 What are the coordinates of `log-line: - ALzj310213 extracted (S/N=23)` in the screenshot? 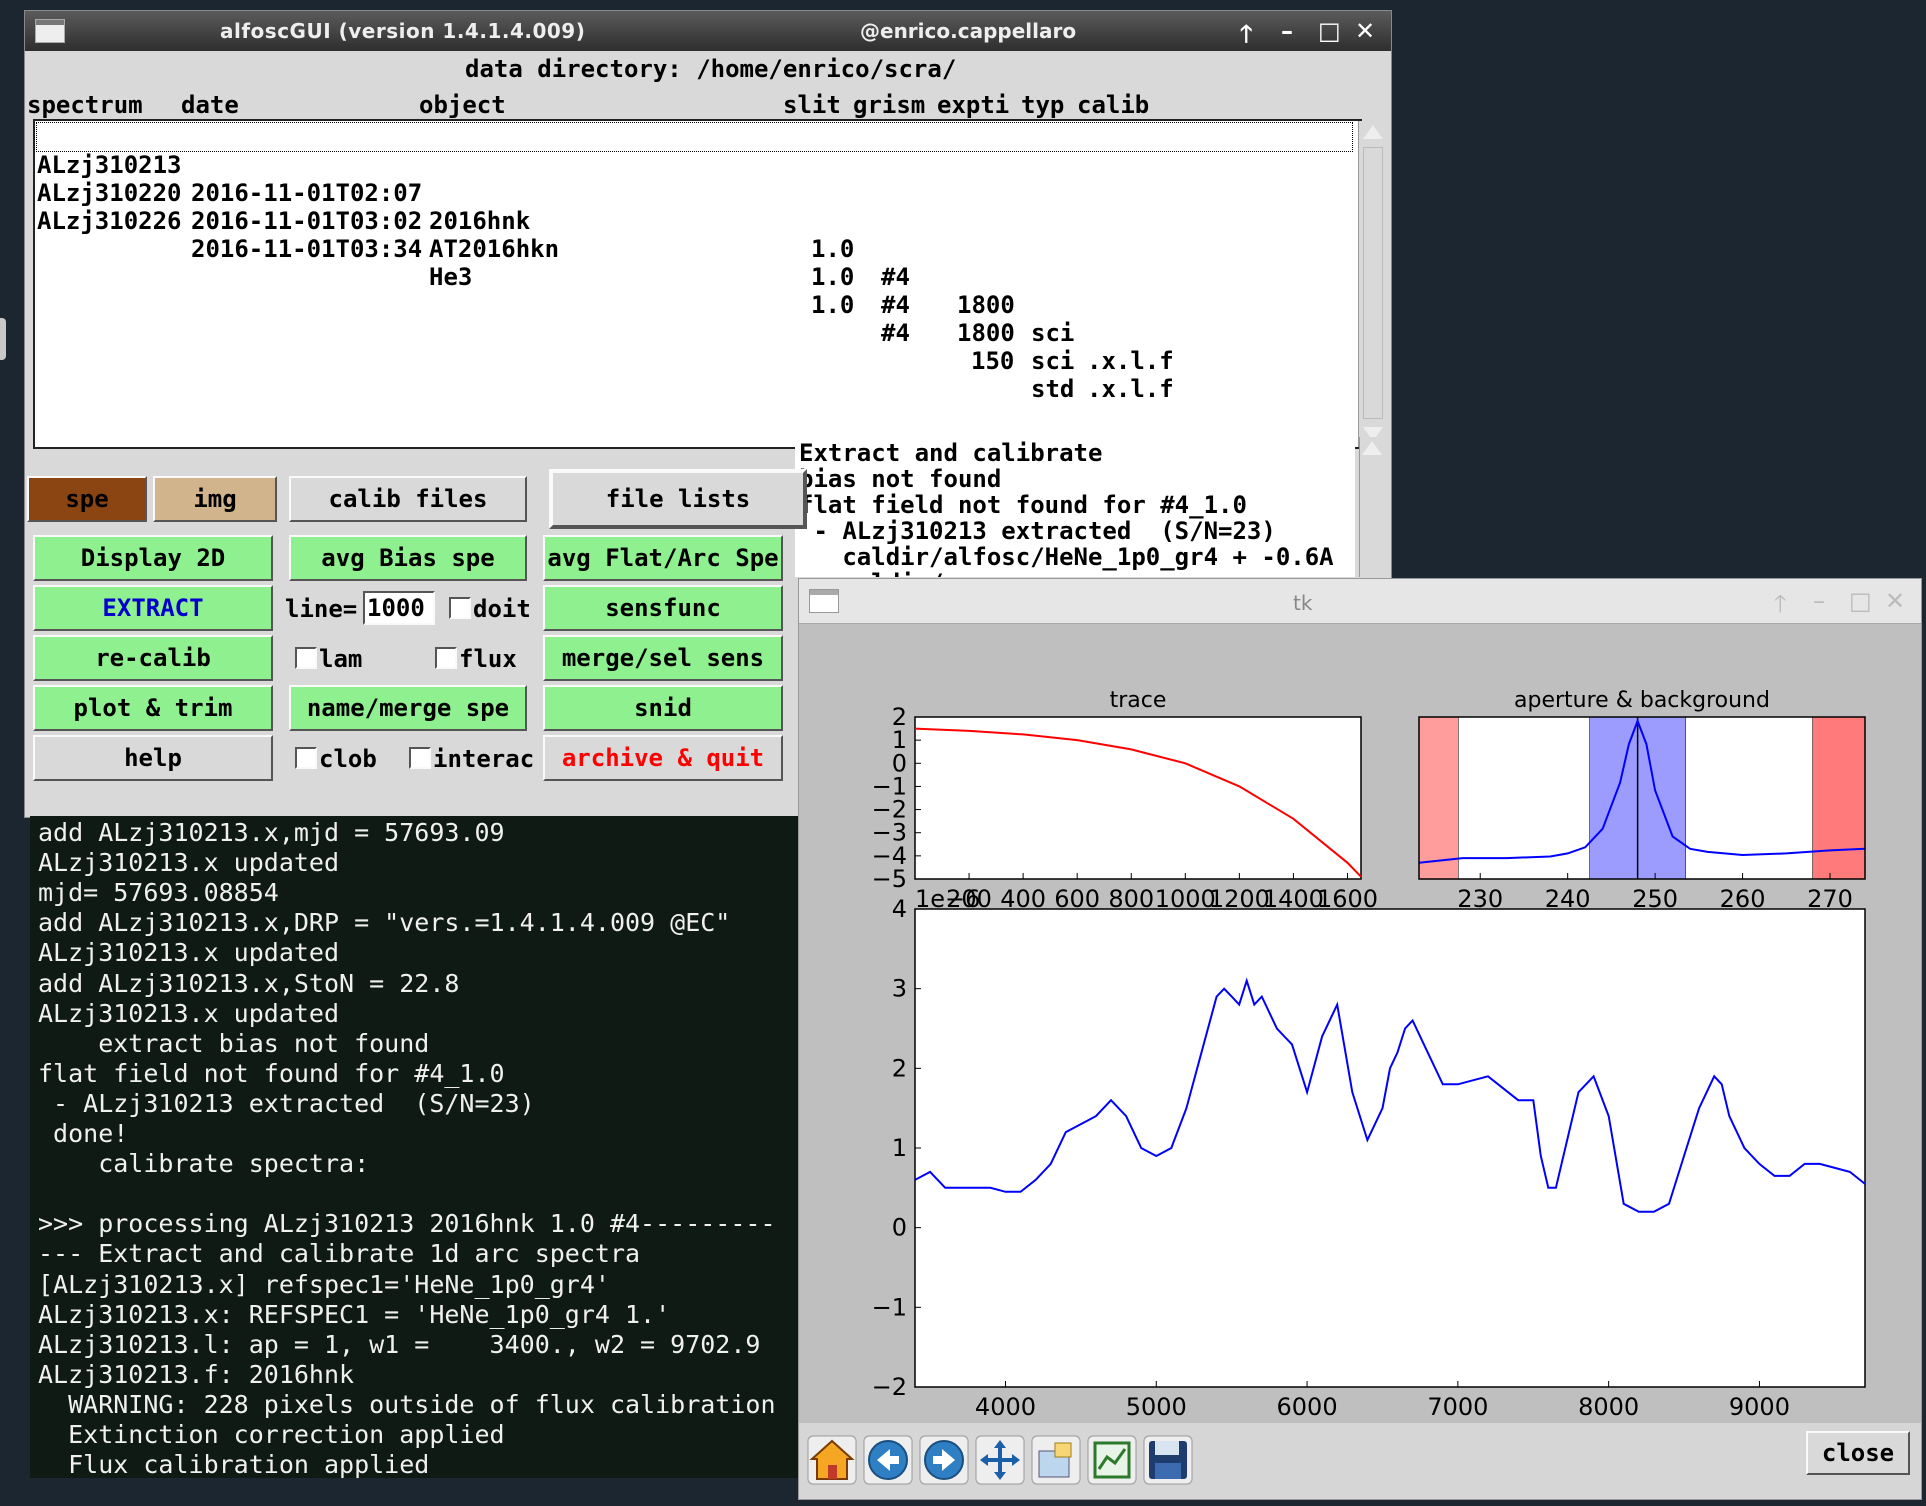 It's located at (1037, 531).